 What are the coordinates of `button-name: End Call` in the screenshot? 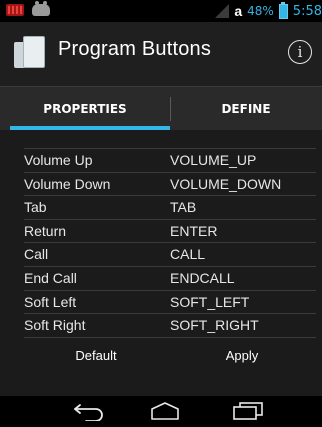 It's located at (50, 277).